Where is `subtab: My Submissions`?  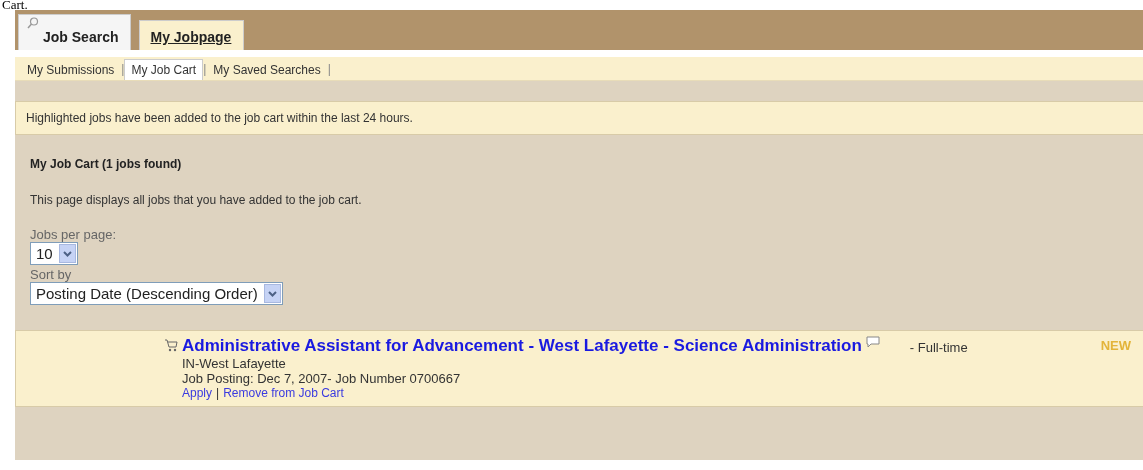 subtab: My Submissions is located at coordinates (71, 69).